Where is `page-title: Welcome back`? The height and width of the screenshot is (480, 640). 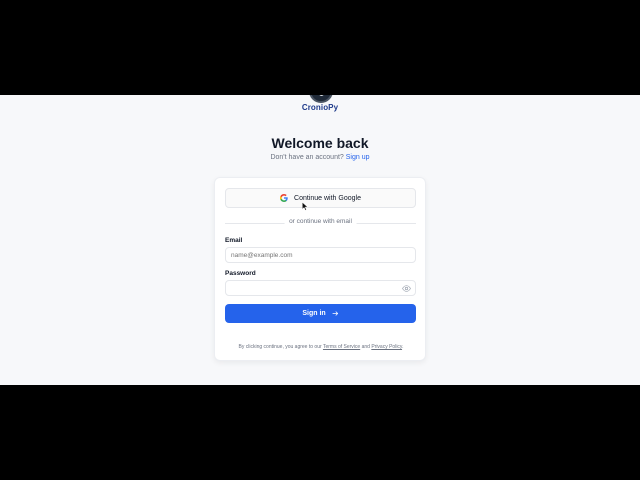 page-title: Welcome back is located at coordinates (320, 143).